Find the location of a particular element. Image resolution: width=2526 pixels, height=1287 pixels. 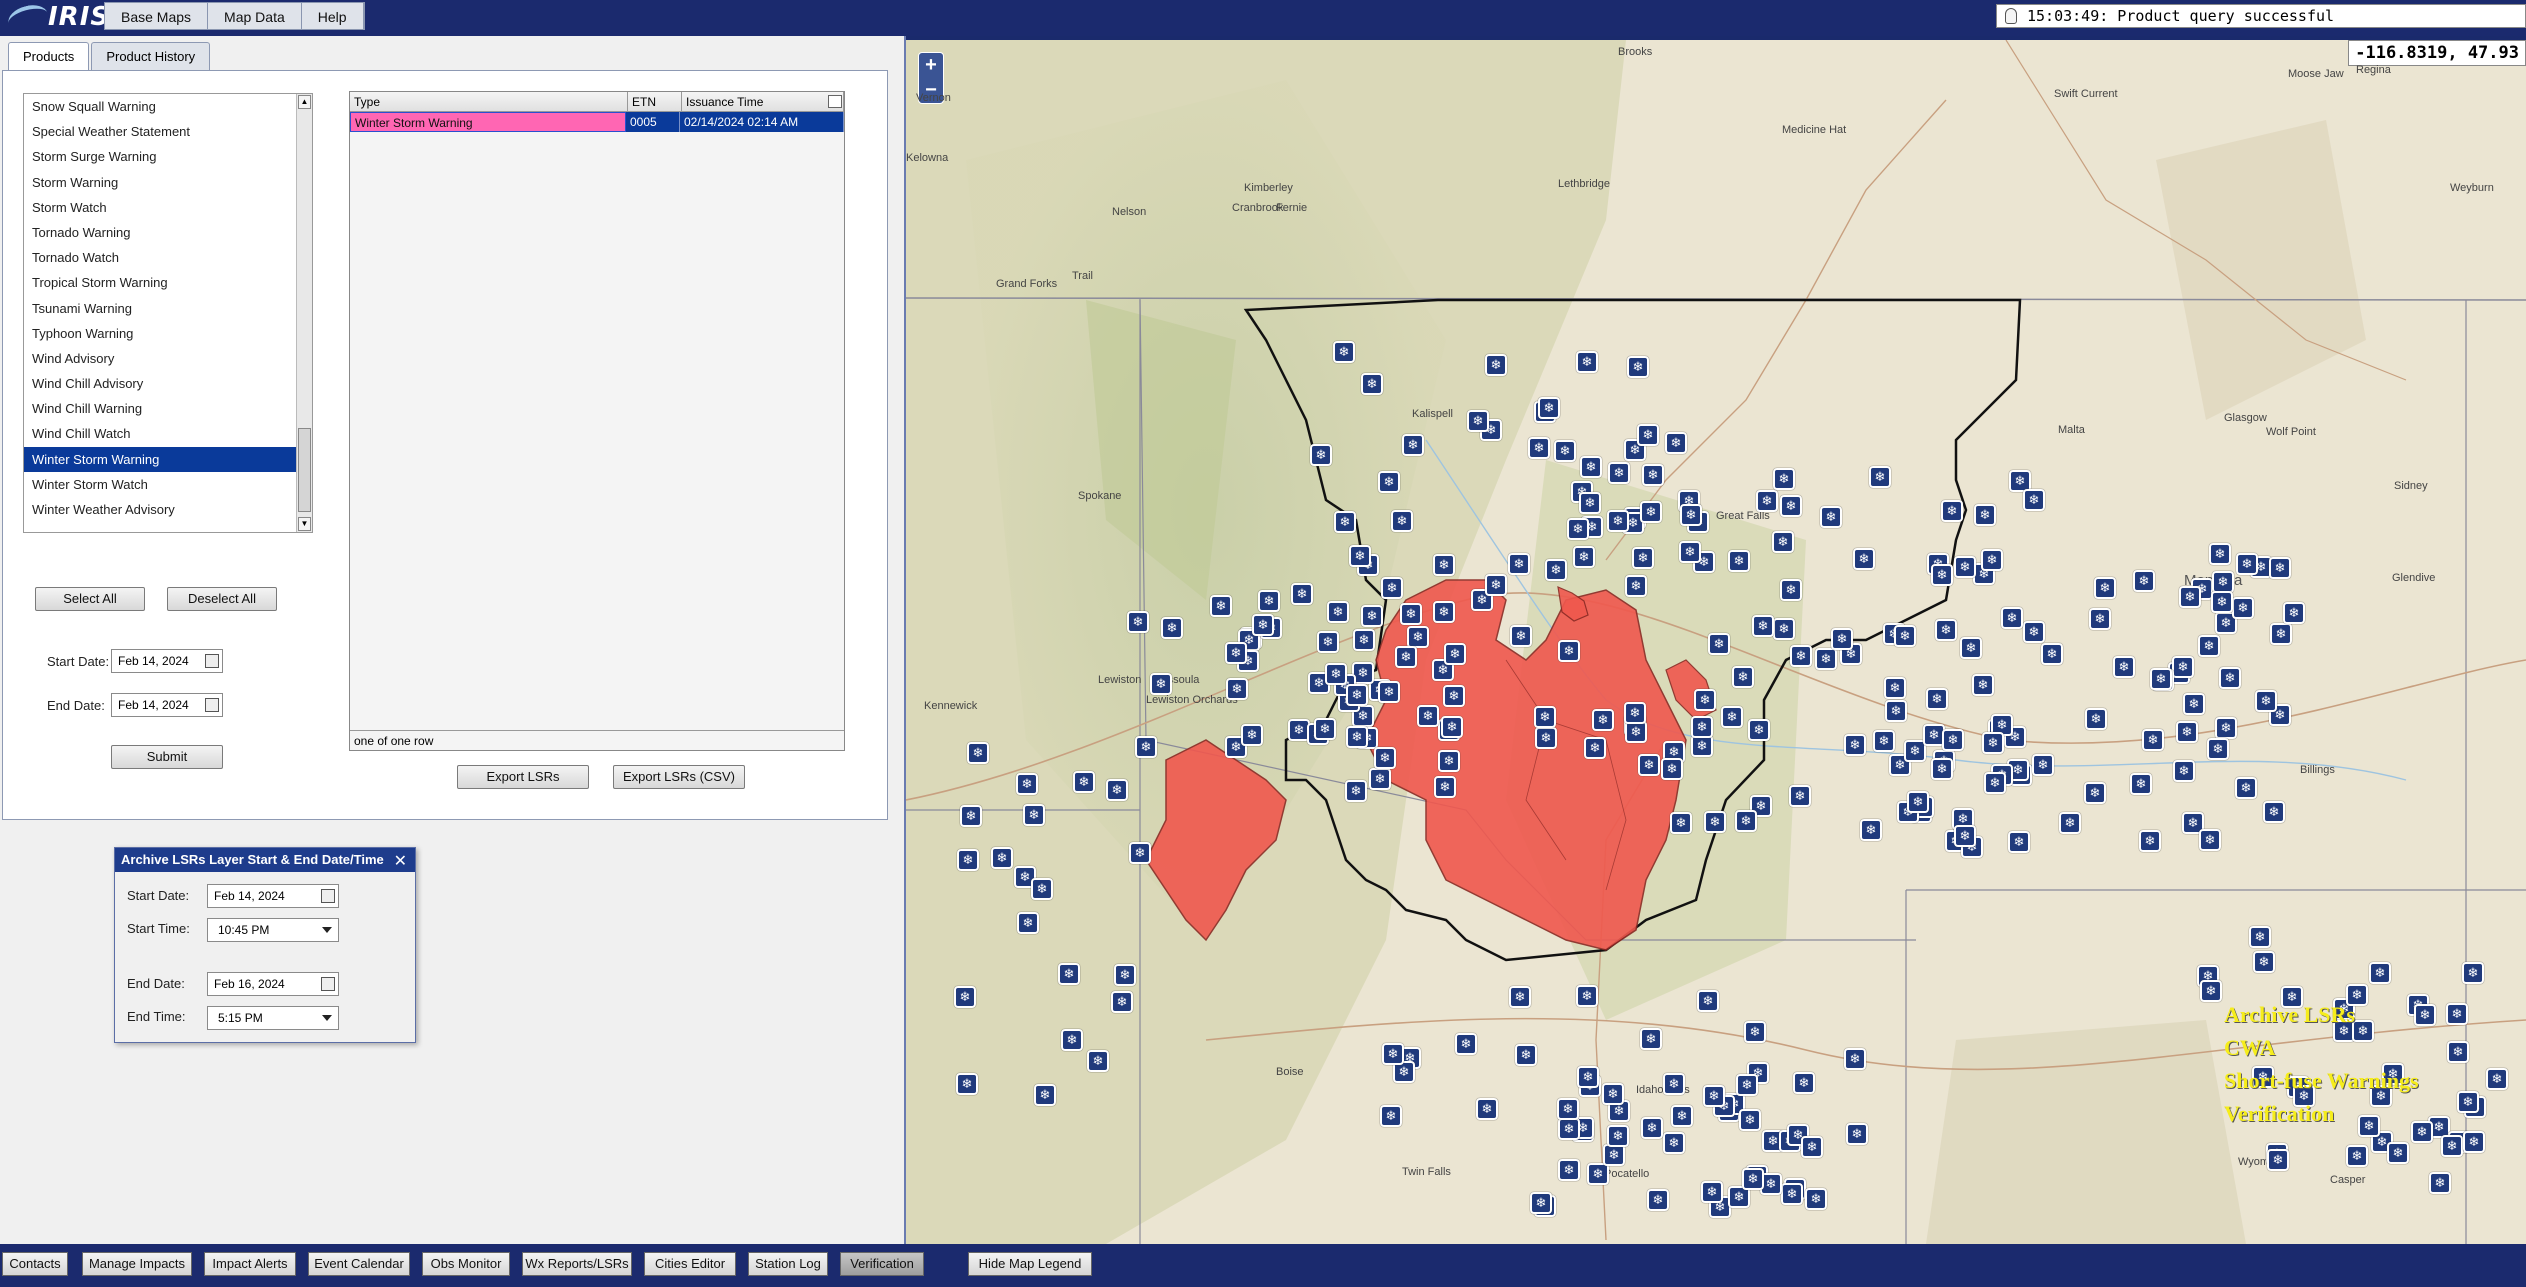

column-menu-icon is located at coordinates (835, 101).